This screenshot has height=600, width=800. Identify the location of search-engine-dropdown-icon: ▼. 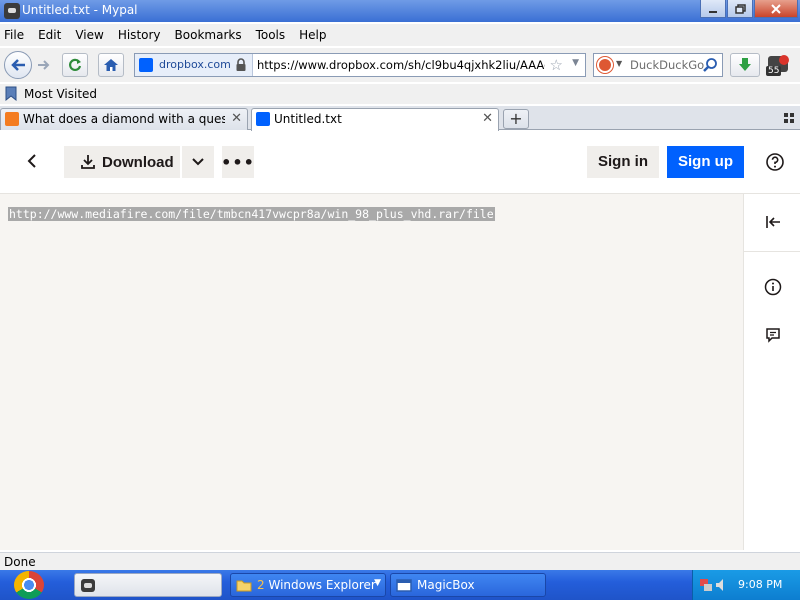
(619, 63).